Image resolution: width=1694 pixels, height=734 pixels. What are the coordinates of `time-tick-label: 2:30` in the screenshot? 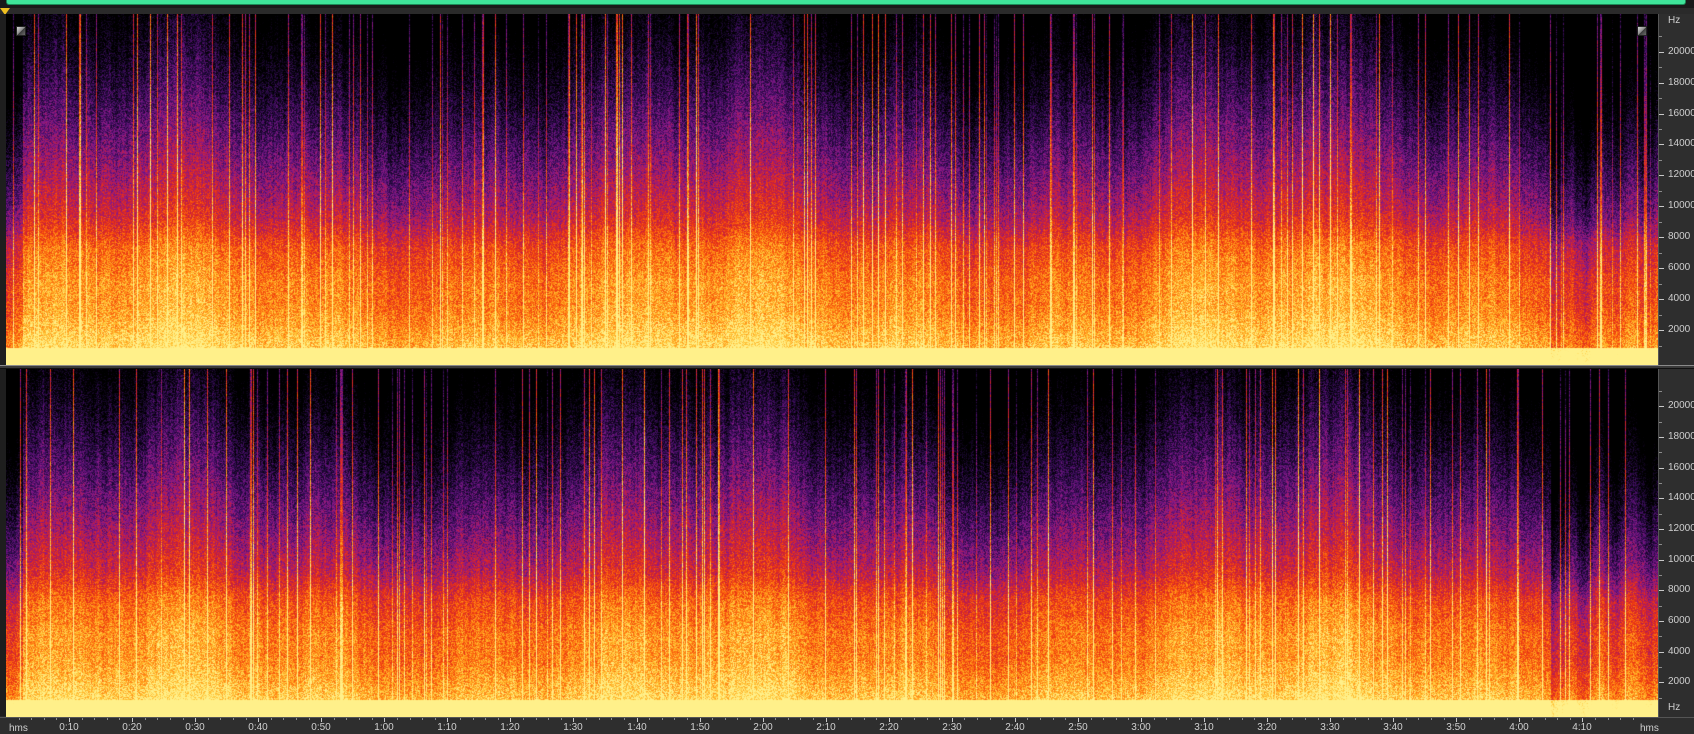 It's located at (952, 727).